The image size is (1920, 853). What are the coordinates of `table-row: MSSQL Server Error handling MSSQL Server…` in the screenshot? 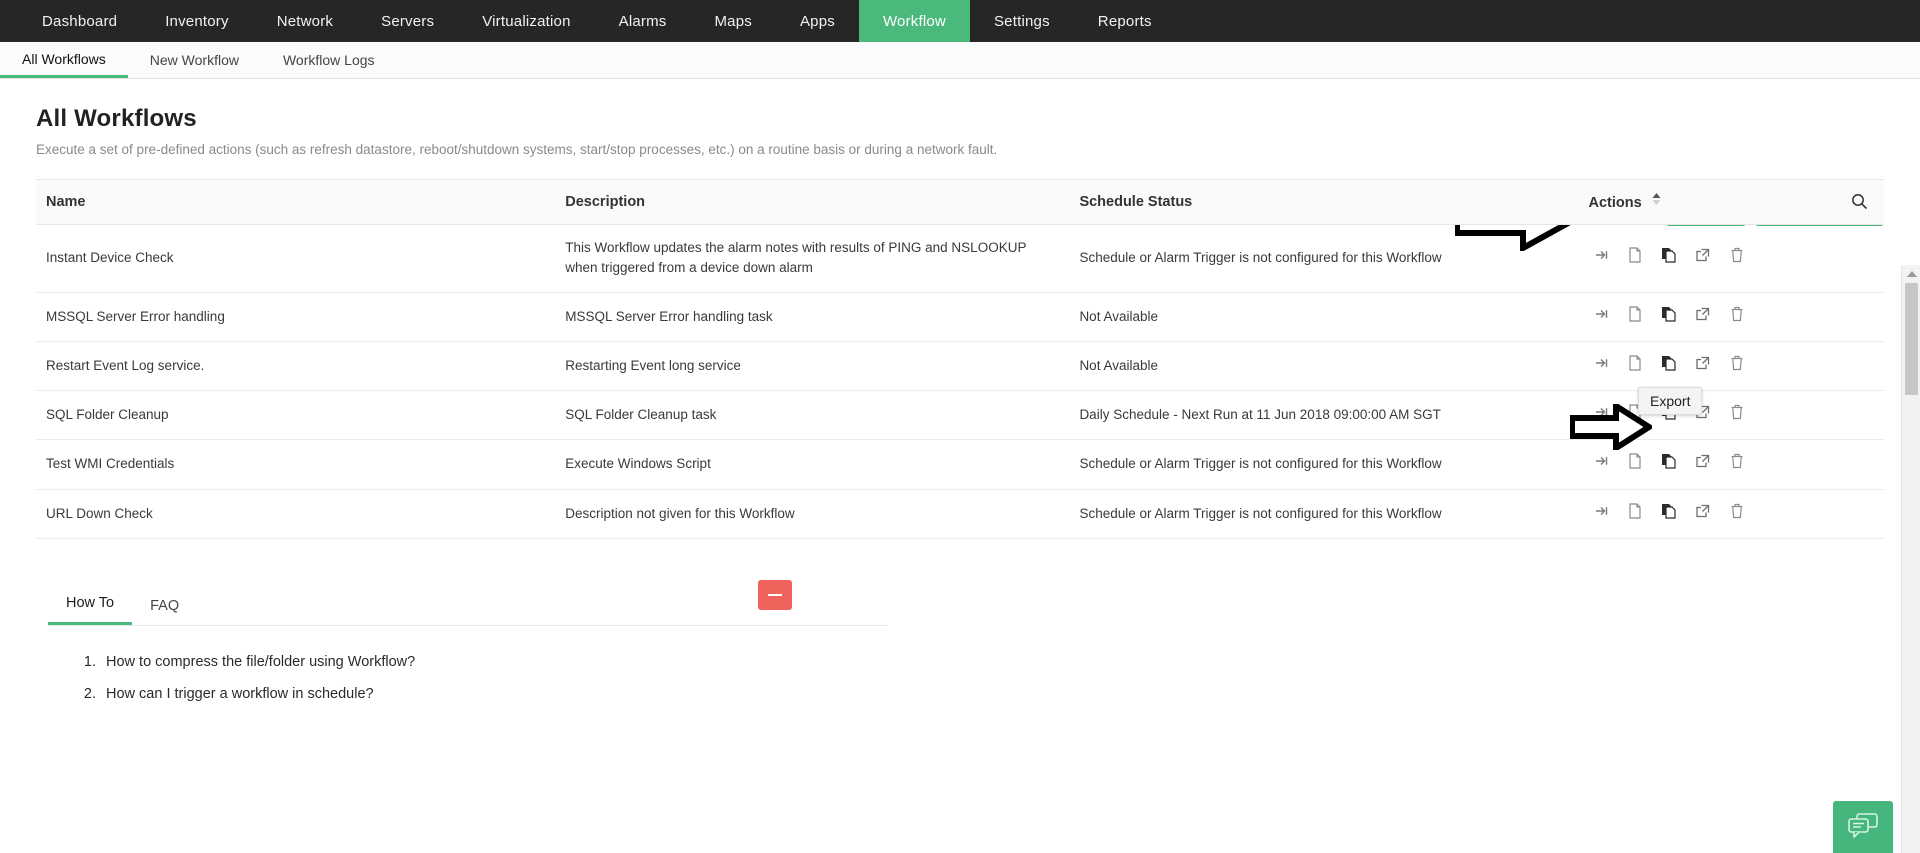 It's located at (960, 317).